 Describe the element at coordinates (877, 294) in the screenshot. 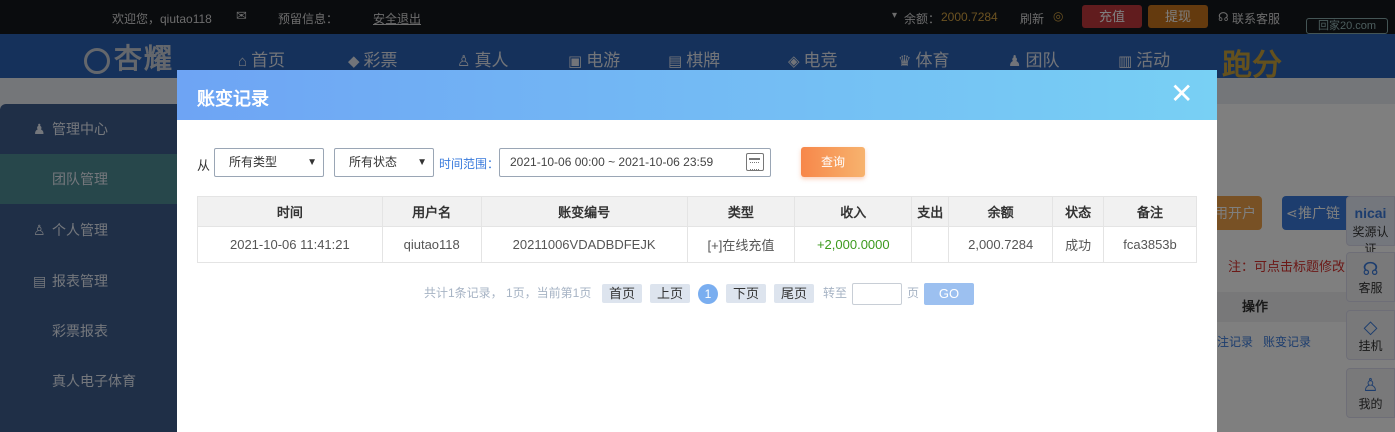

I see `page-number-input` at that location.